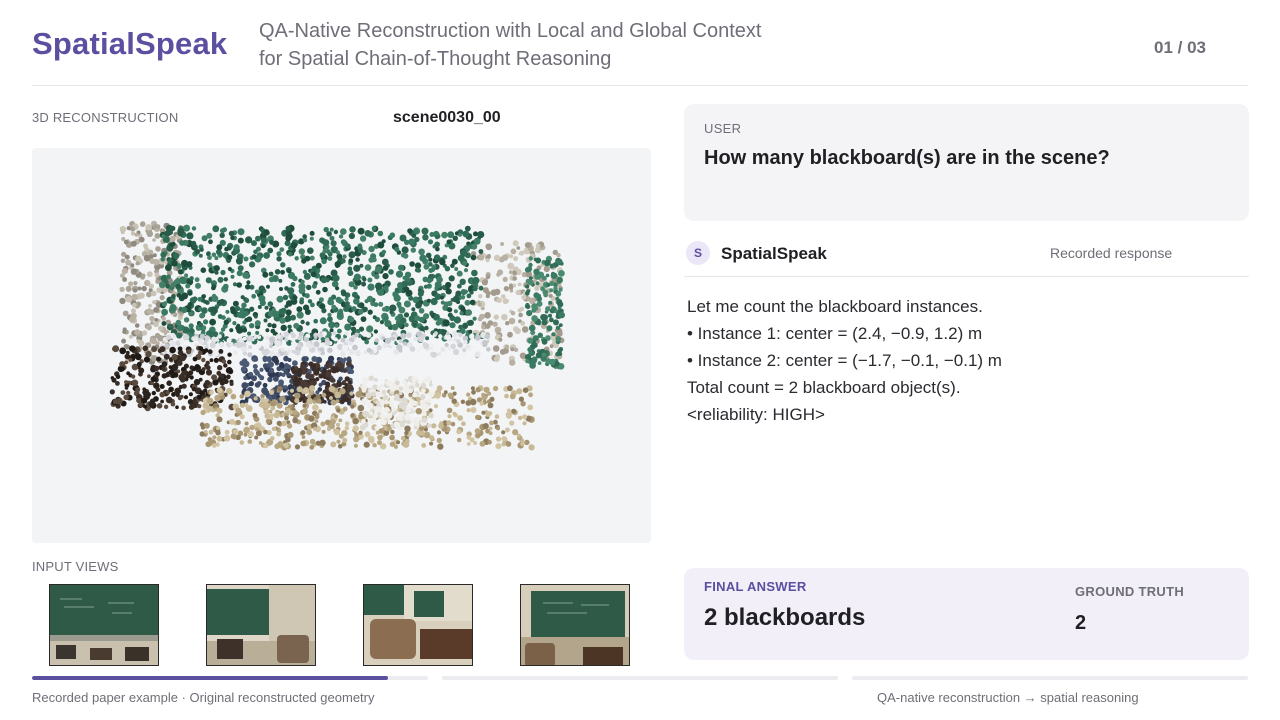 The image size is (1280, 720). I want to click on subtitle-line-2: for Spatial Chain-of-Thought Reasoning, so click(435, 59).